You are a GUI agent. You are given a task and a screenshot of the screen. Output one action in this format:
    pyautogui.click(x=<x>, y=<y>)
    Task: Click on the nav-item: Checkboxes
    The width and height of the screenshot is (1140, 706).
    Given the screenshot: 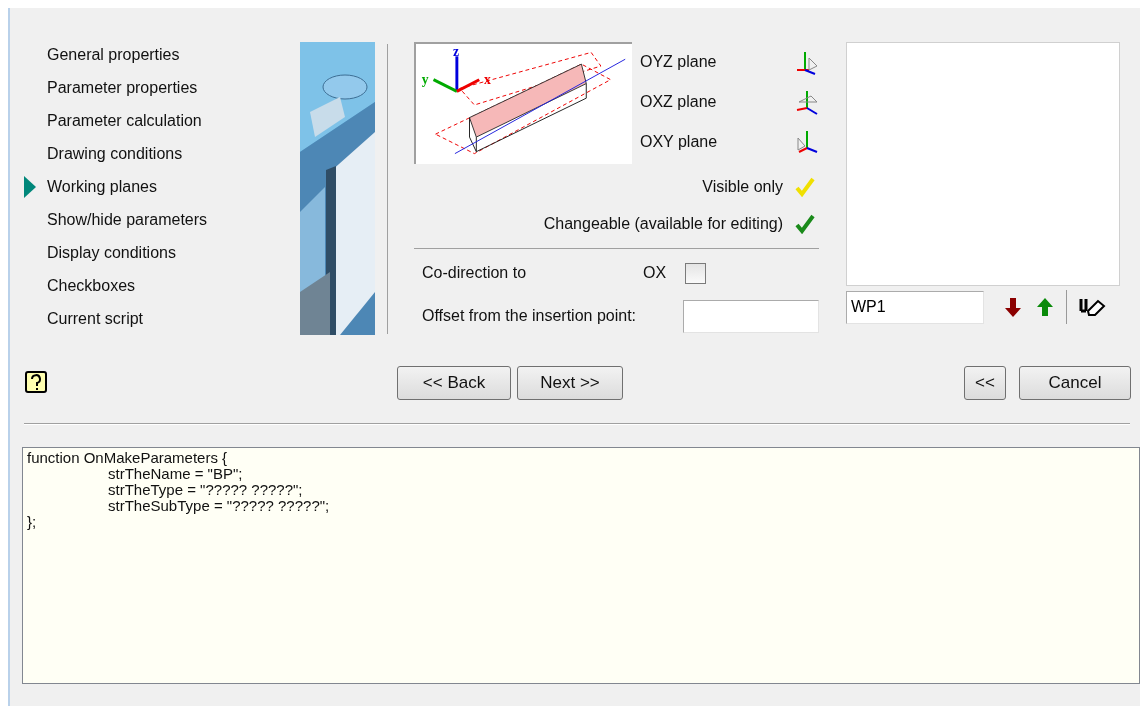 What is the action you would take?
    pyautogui.click(x=91, y=285)
    